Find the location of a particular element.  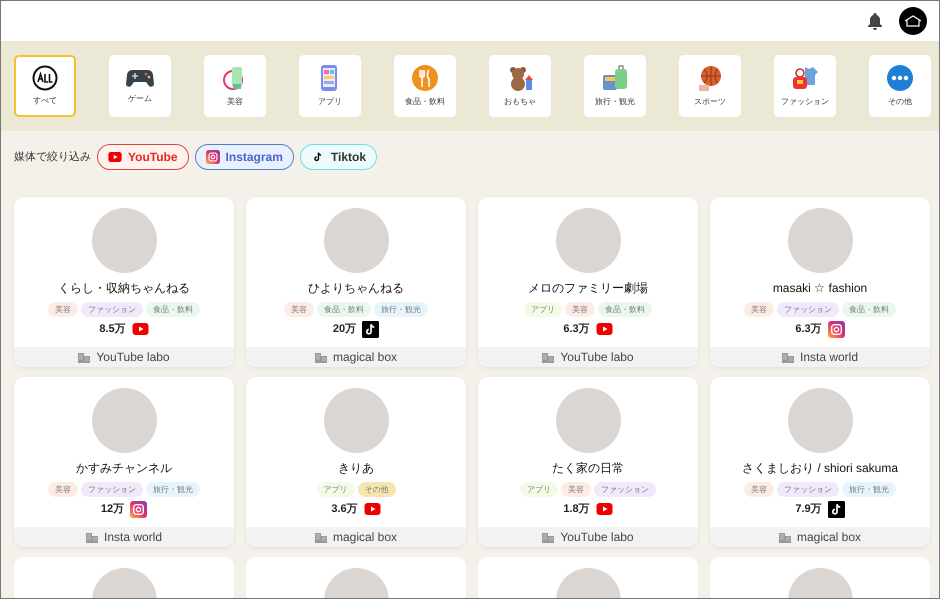

follower-count: 20万 is located at coordinates (344, 330).